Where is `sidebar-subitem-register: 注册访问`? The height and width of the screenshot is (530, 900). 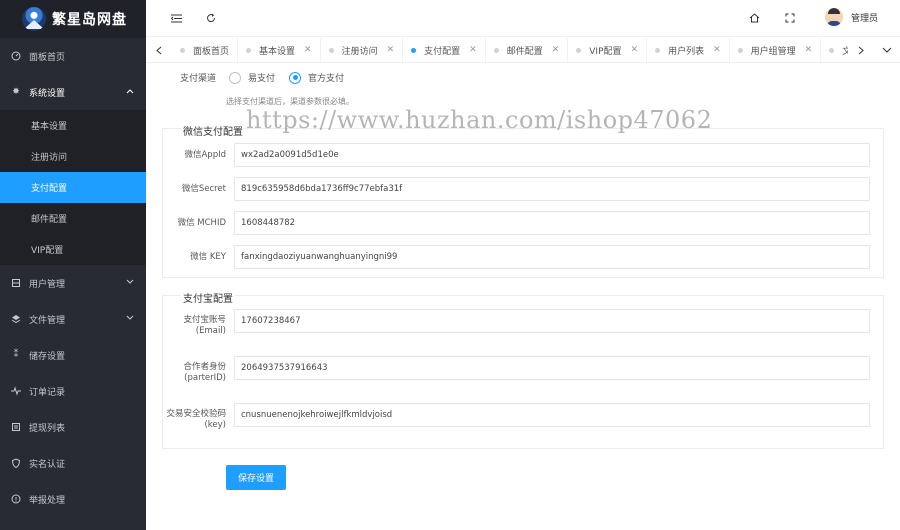 sidebar-subitem-register: 注册访问 is located at coordinates (73, 156).